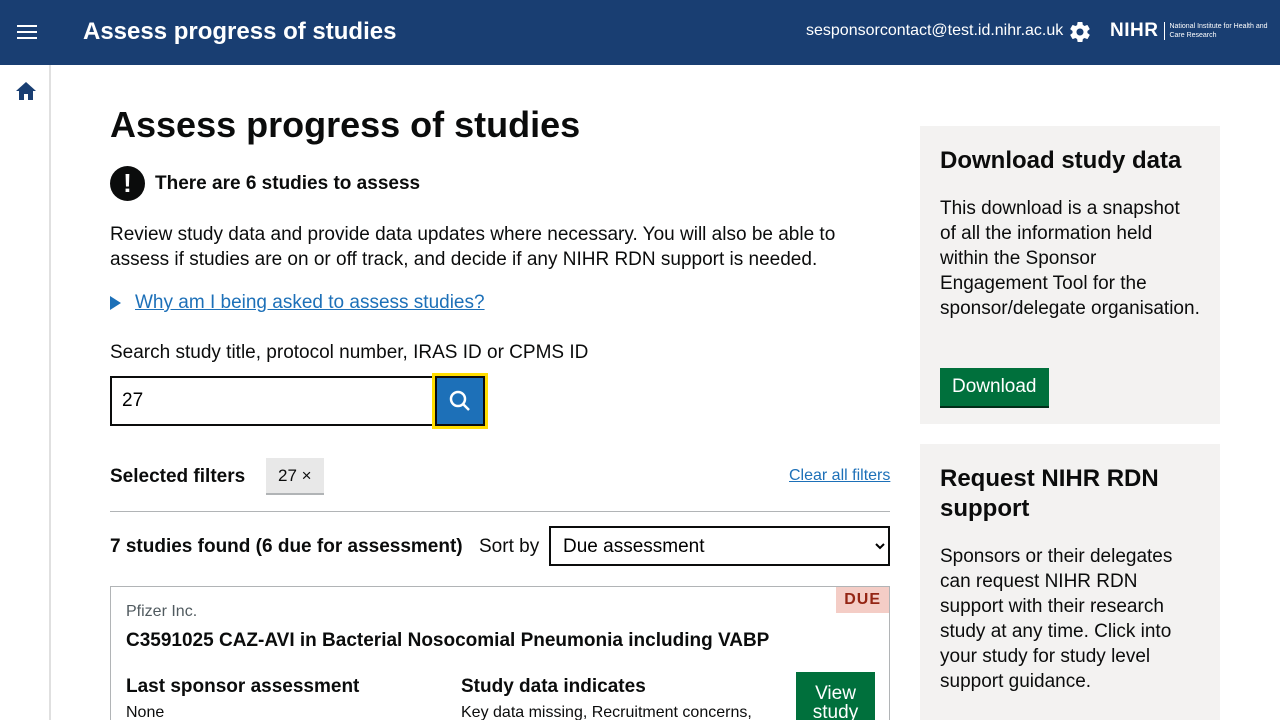 The image size is (1280, 720). I want to click on sort-label: Sort by, so click(509, 546).